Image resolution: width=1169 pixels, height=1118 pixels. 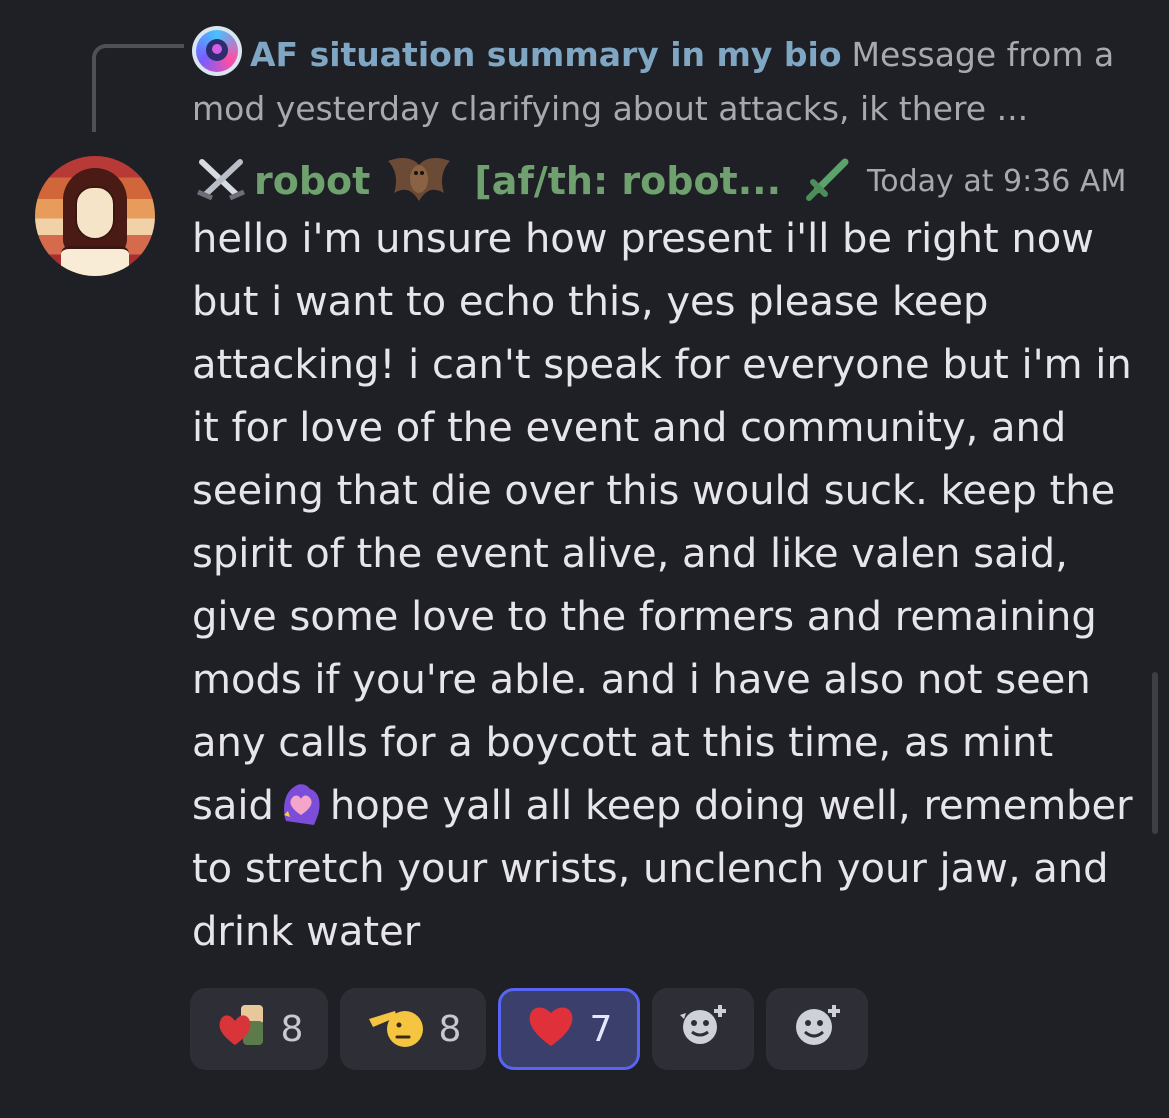 What do you see at coordinates (138, 88) in the screenshot?
I see `reply-connector-line` at bounding box center [138, 88].